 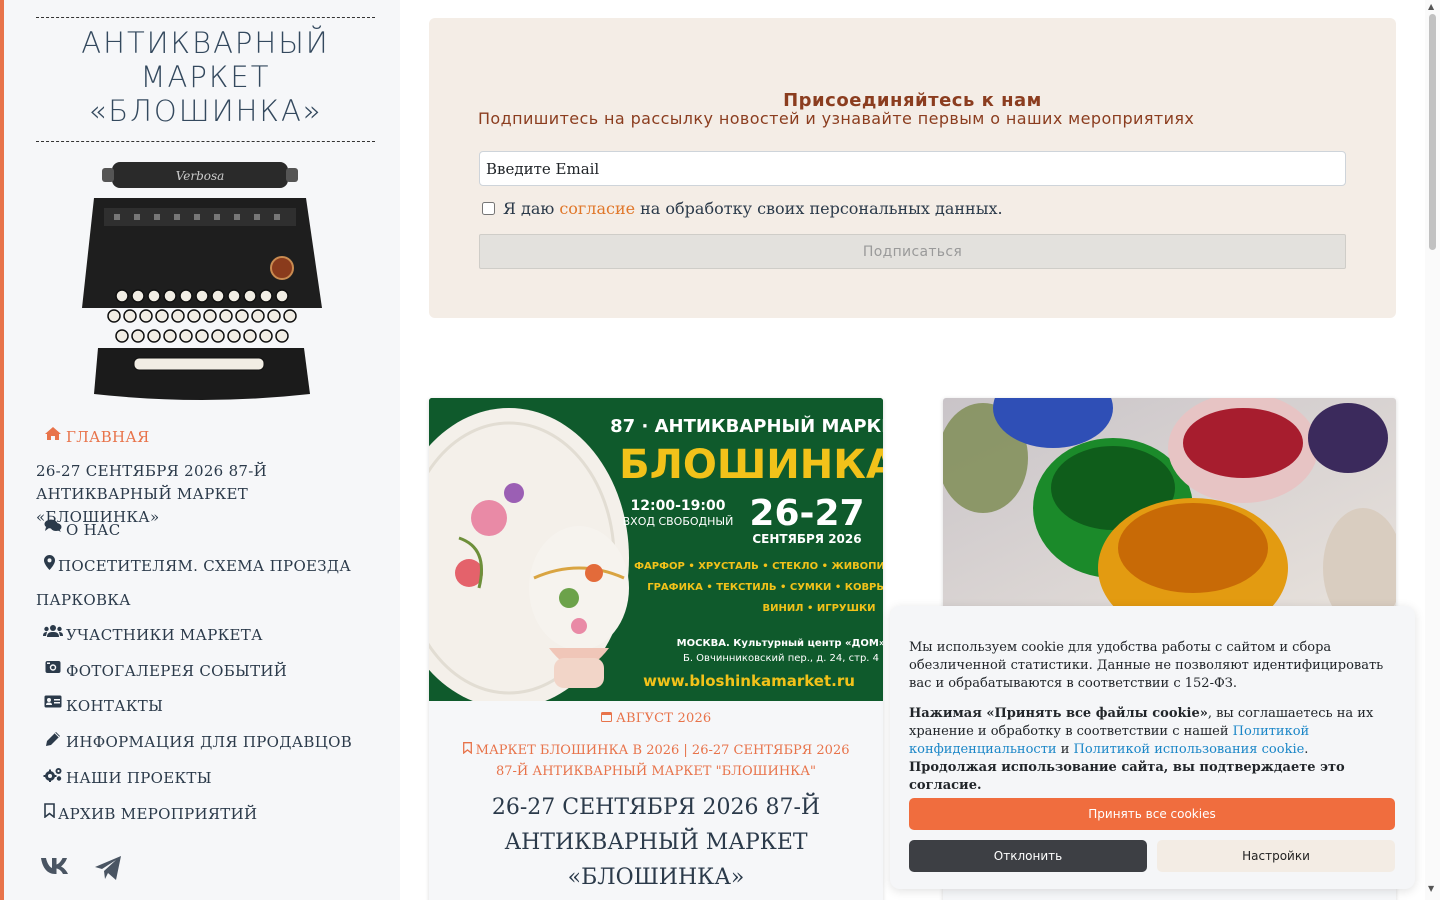 What do you see at coordinates (50, 526) in the screenshot?
I see `comments-icon` at bounding box center [50, 526].